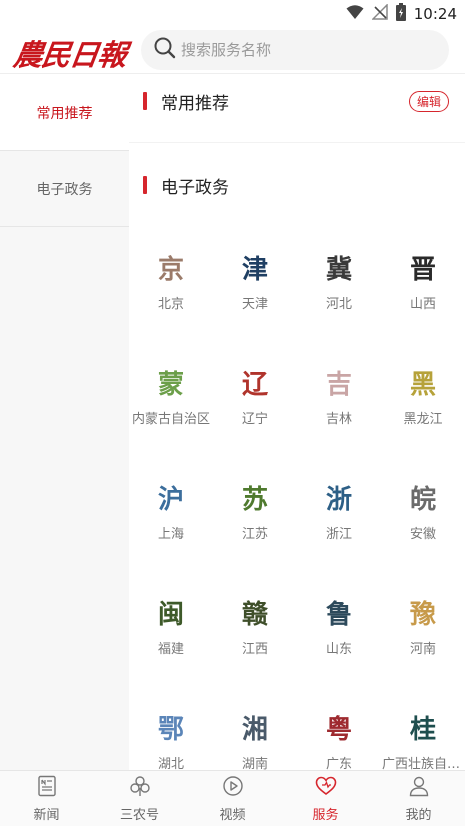 The height and width of the screenshot is (826, 465). Describe the element at coordinates (254, 270) in the screenshot. I see `province-emblem: 津` at that location.